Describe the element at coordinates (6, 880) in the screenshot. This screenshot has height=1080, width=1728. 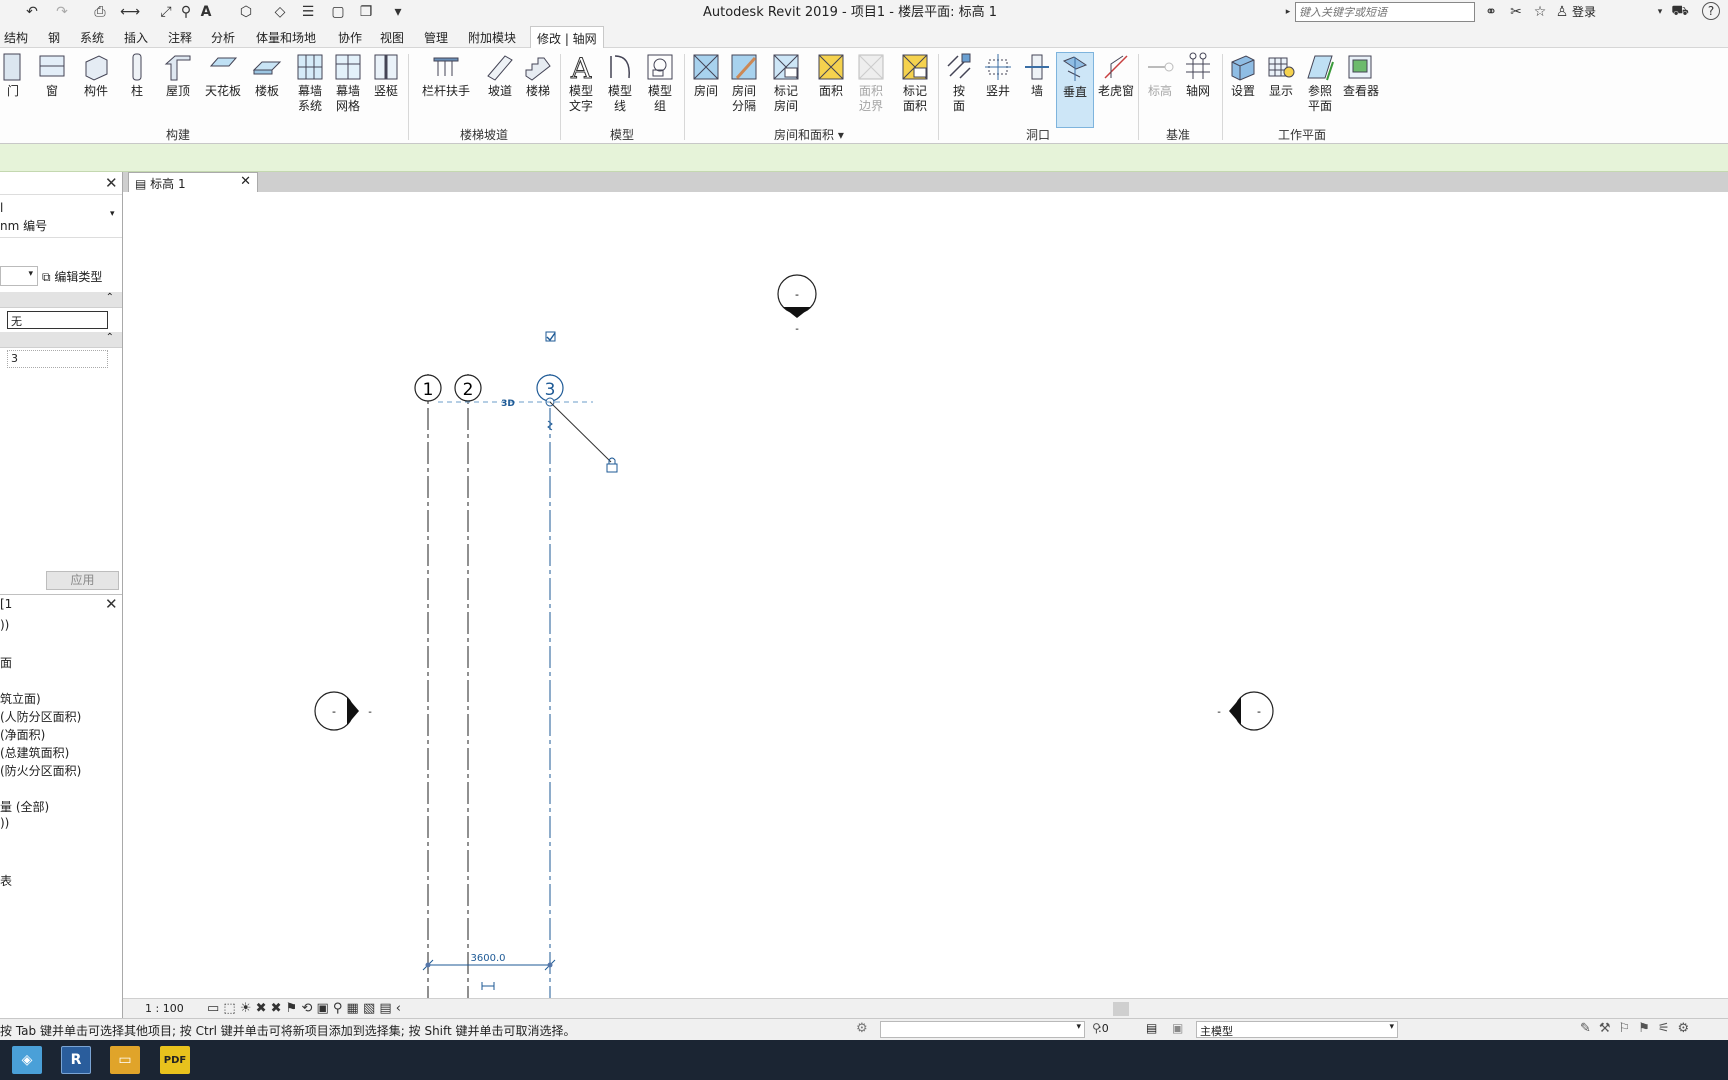
I see `browser-item: 表` at that location.